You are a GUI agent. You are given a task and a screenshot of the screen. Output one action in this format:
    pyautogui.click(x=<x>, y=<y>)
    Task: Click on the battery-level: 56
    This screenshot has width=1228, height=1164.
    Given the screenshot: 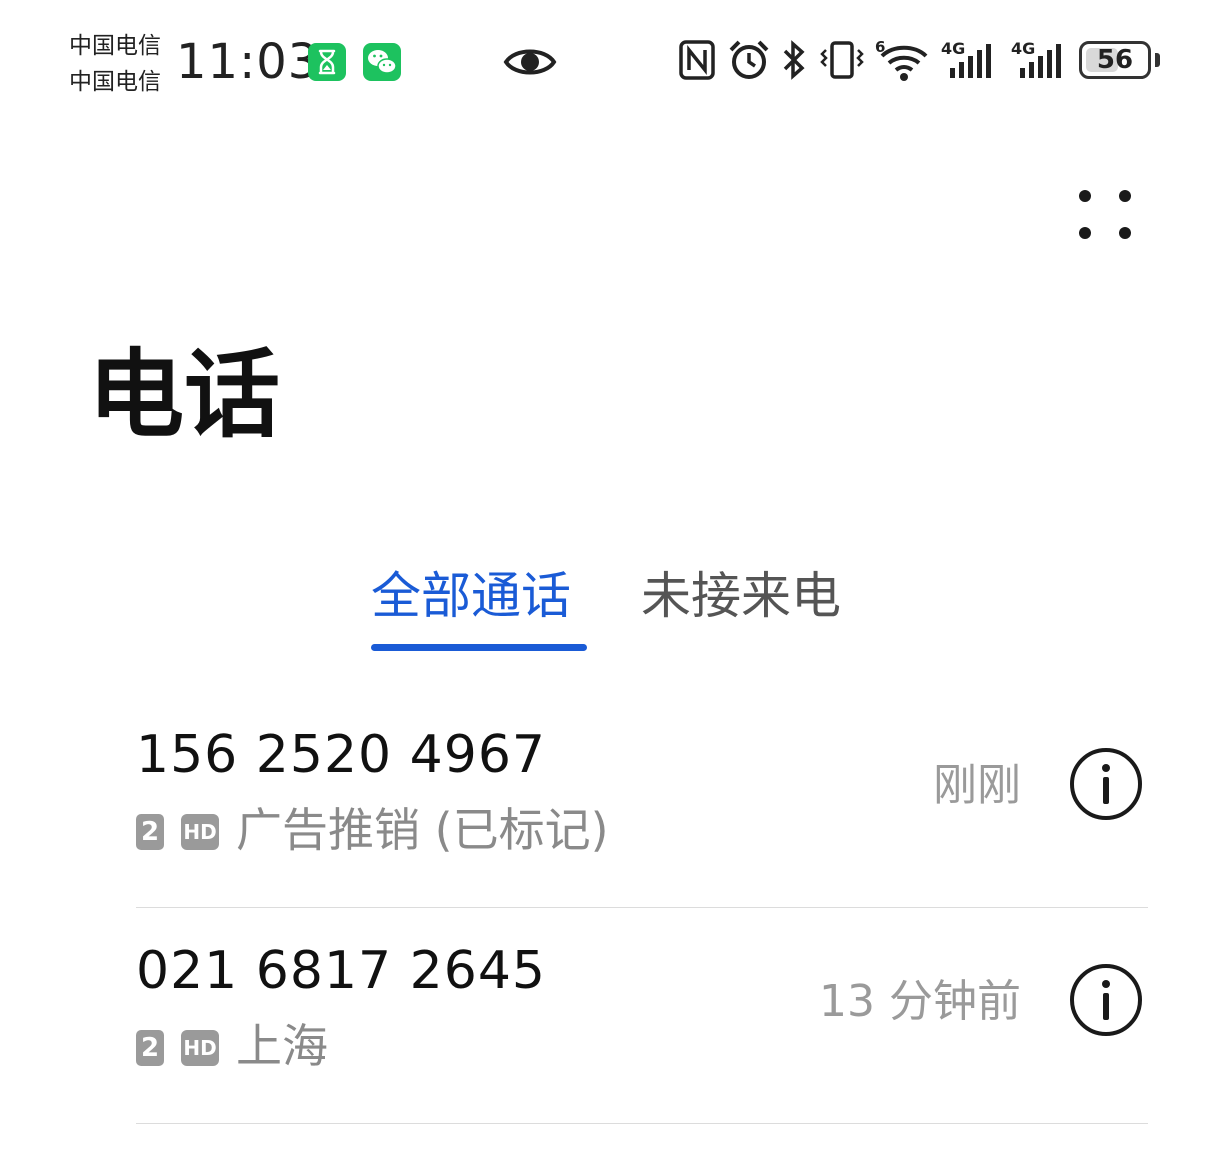 What is the action you would take?
    pyautogui.click(x=1115, y=60)
    